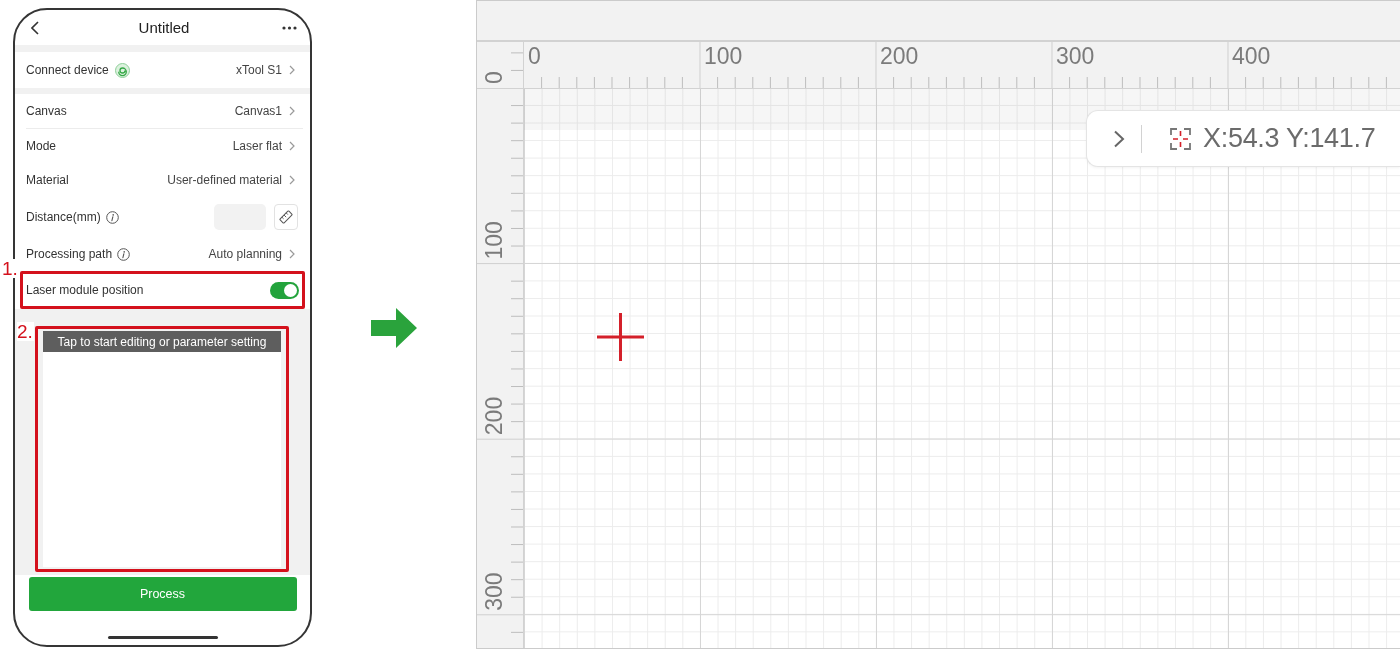 The height and width of the screenshot is (649, 1400). What do you see at coordinates (258, 111) in the screenshot?
I see `row-value: Canvas1` at bounding box center [258, 111].